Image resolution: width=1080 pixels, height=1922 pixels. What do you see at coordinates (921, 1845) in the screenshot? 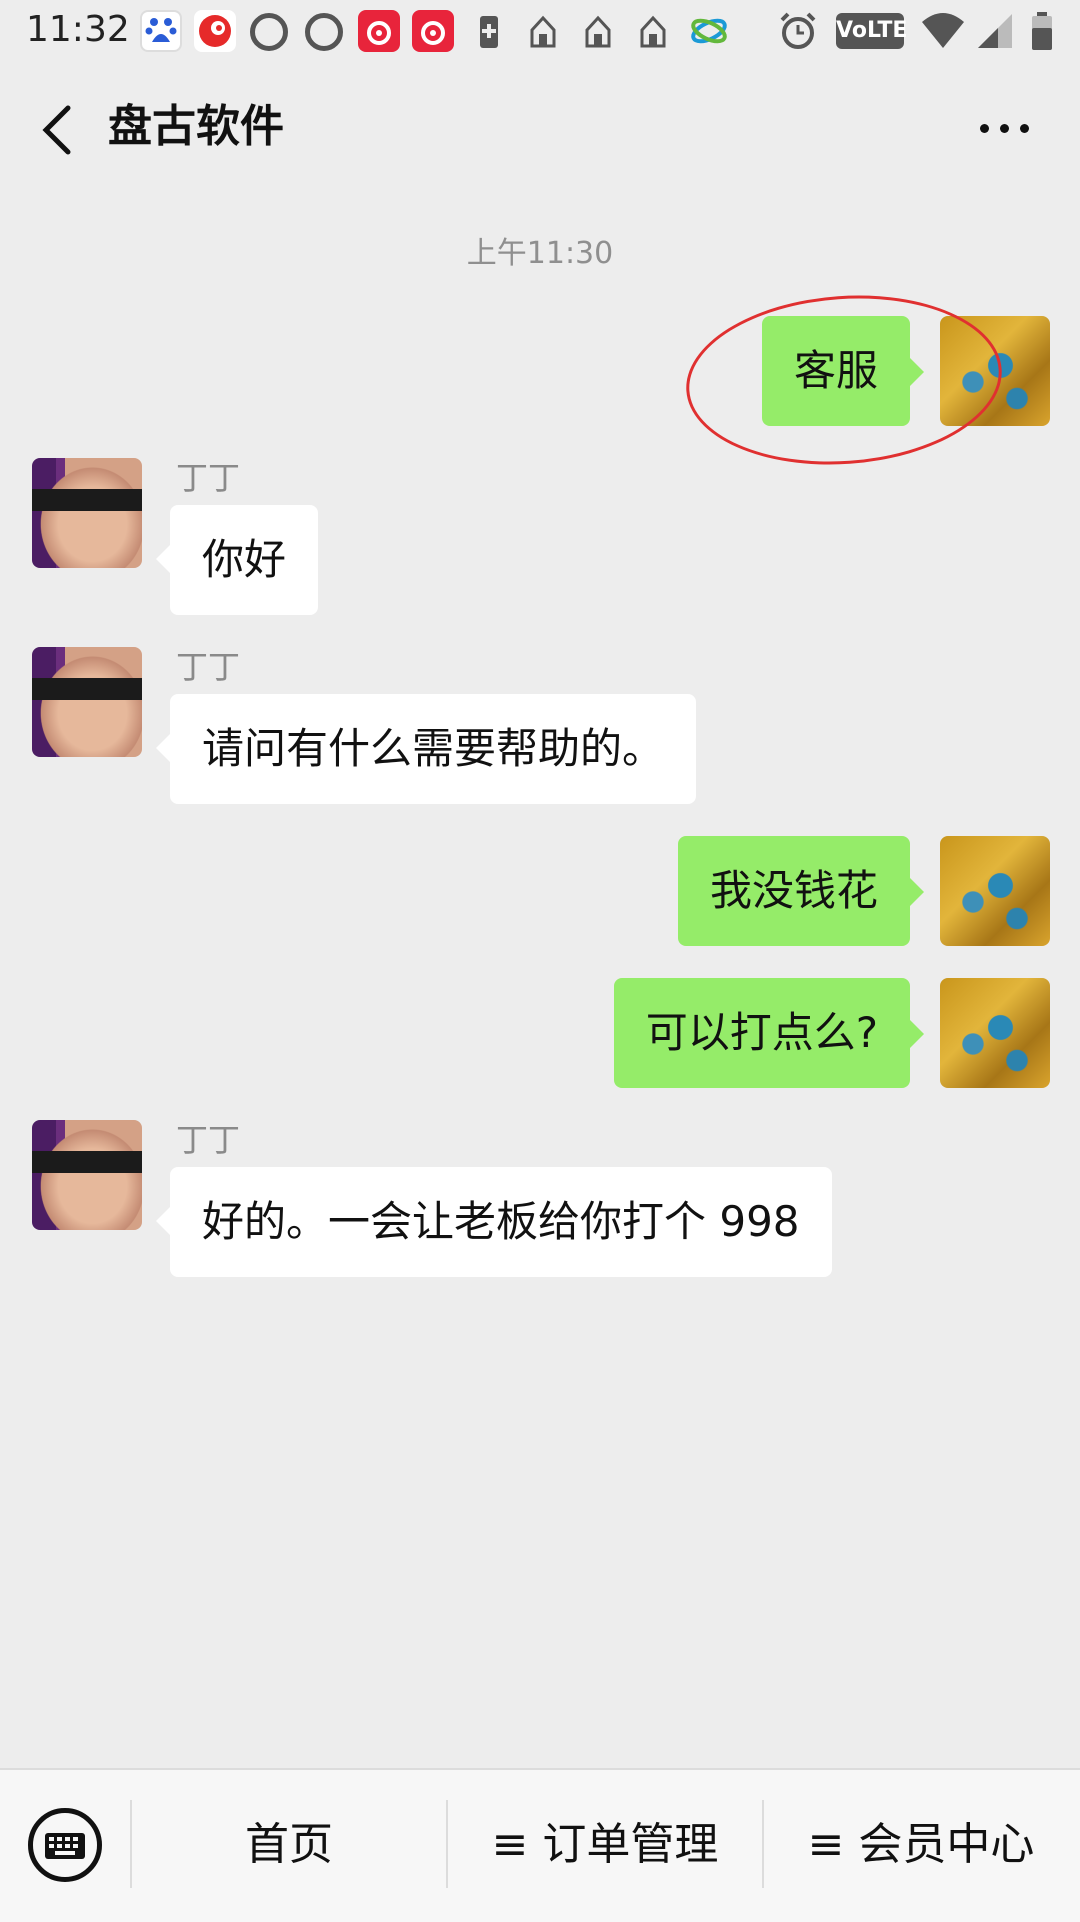
I see `menu-tab-membership: ≡ 会员中心` at bounding box center [921, 1845].